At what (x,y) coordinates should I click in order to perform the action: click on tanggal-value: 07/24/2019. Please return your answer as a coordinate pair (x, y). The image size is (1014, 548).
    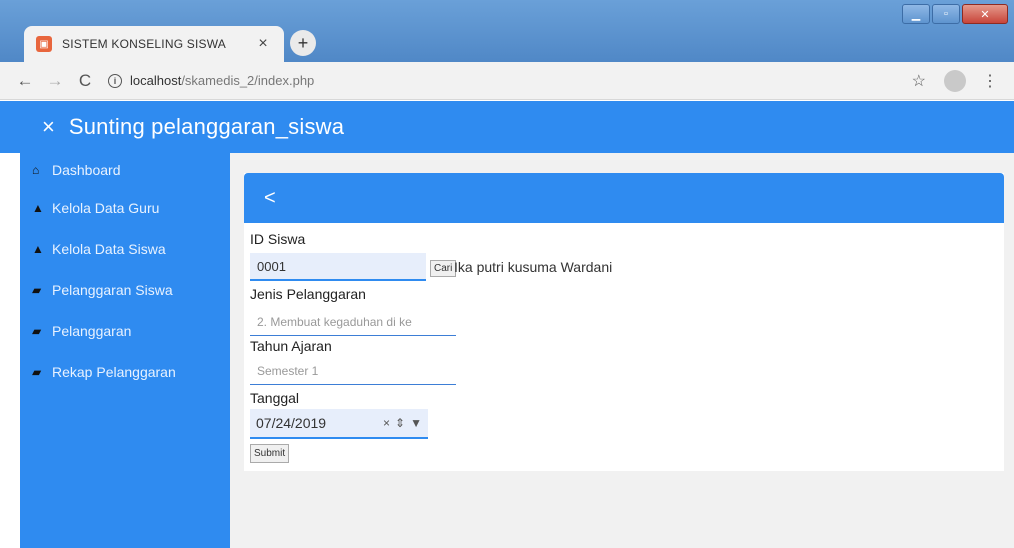
    Looking at the image, I should click on (291, 423).